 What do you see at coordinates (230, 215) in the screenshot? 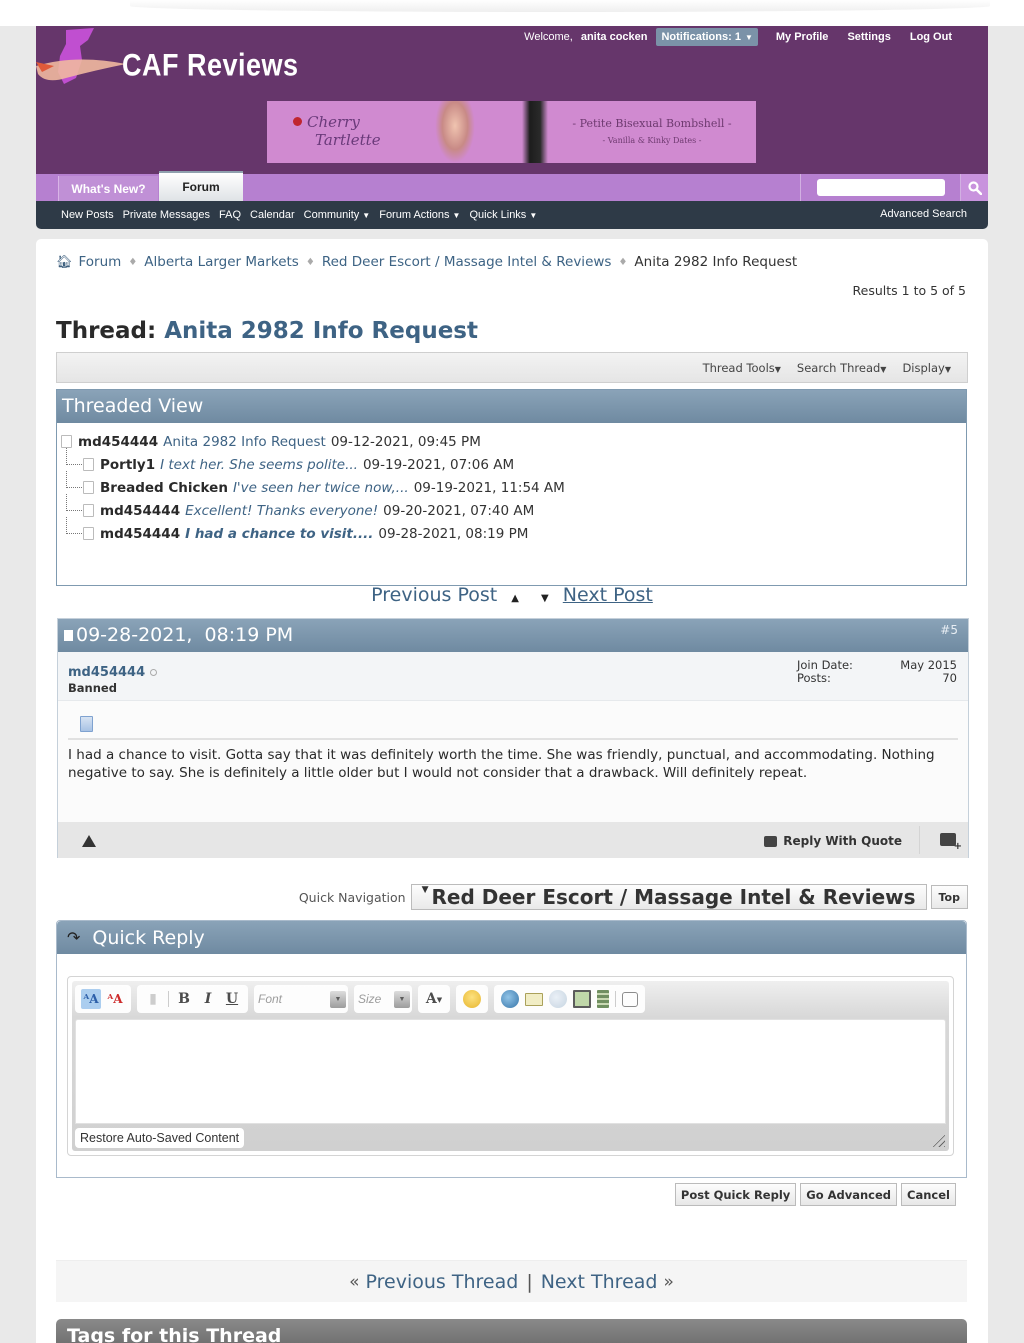
I see `subnav-faq: FAQ` at bounding box center [230, 215].